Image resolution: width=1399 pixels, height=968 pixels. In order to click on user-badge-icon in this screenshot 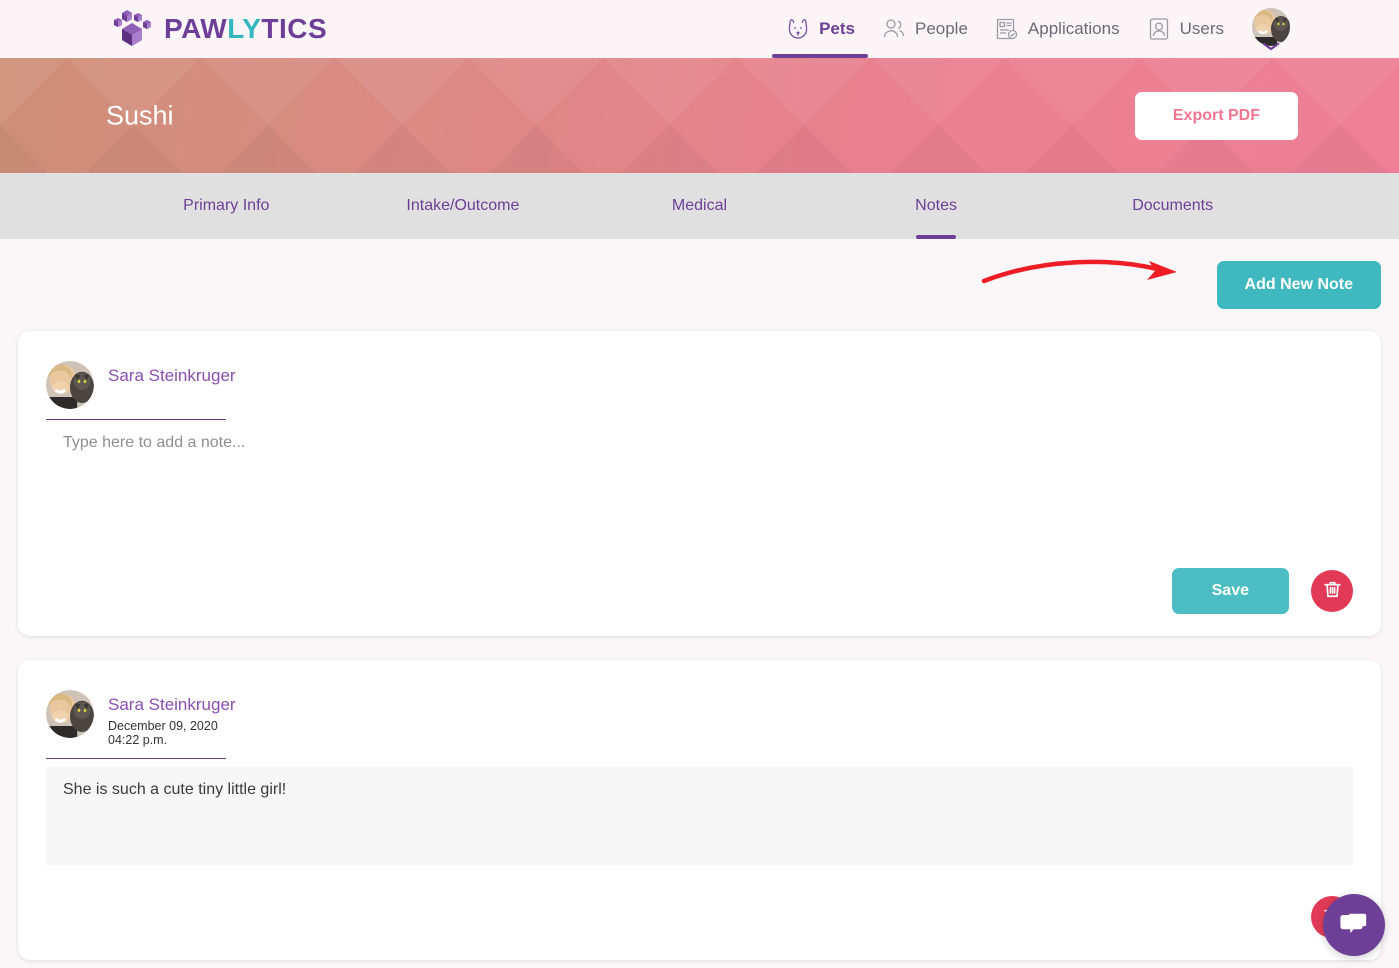, I will do `click(1159, 29)`.